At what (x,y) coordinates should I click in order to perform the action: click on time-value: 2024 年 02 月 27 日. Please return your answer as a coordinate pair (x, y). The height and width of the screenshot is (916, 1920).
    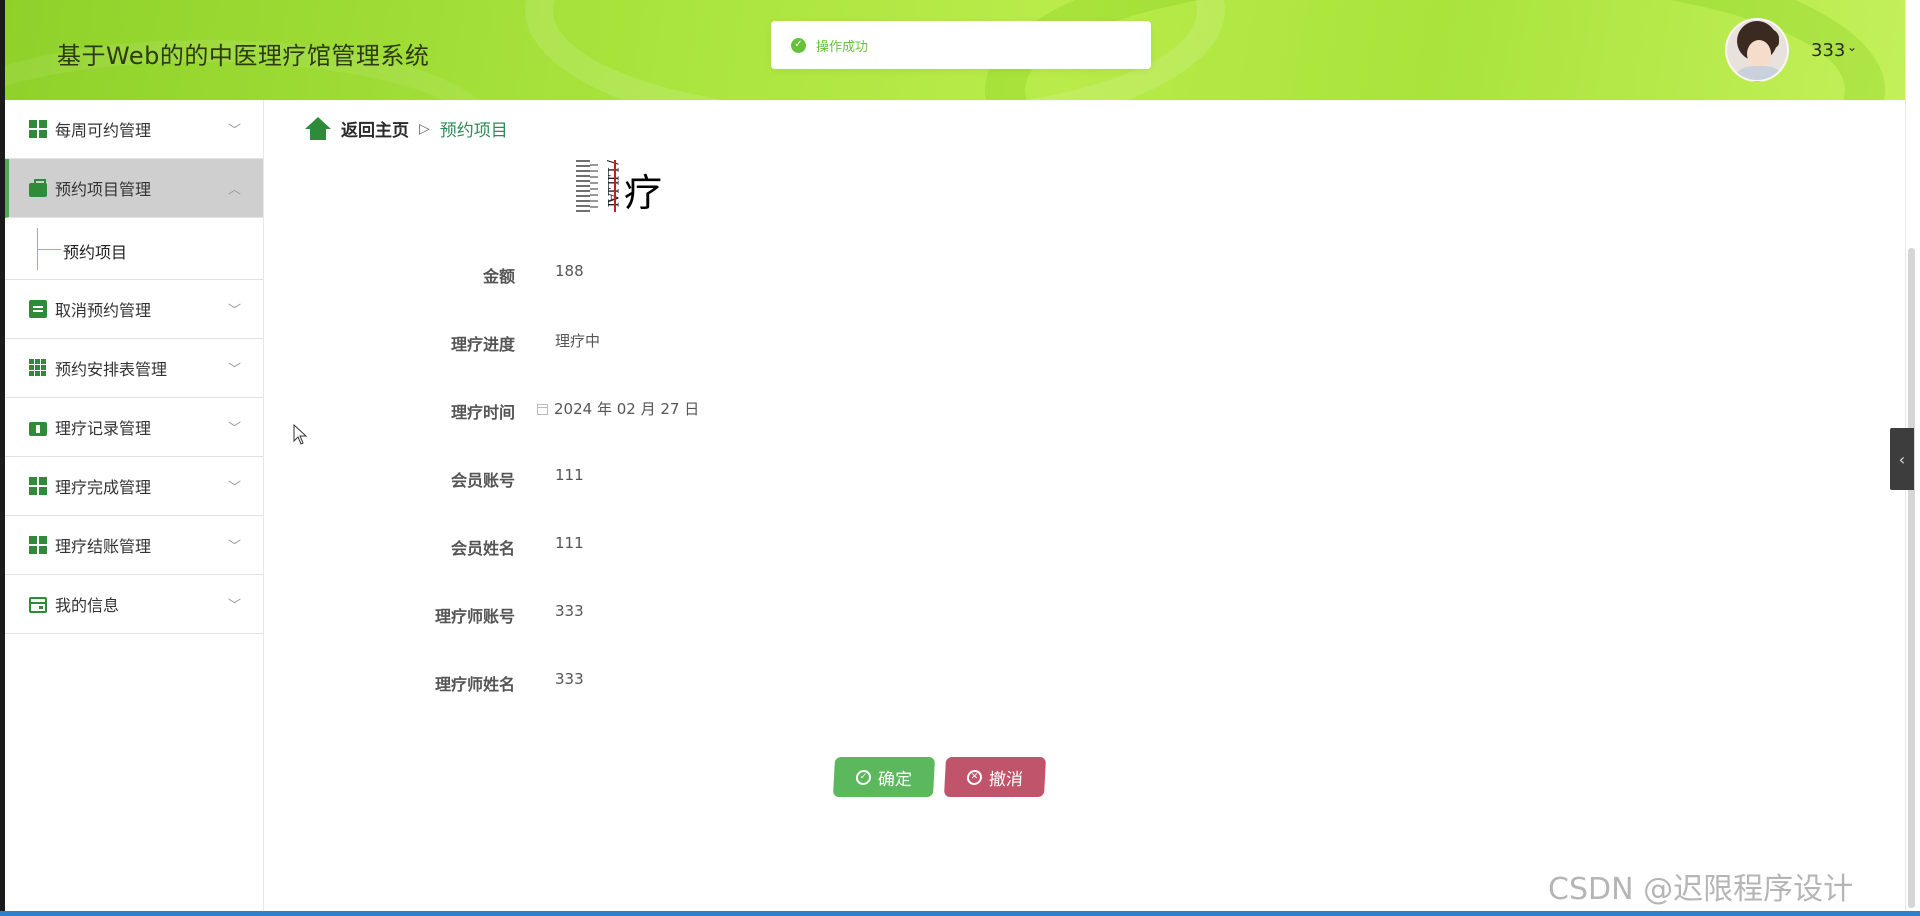
    Looking at the image, I should click on (627, 409).